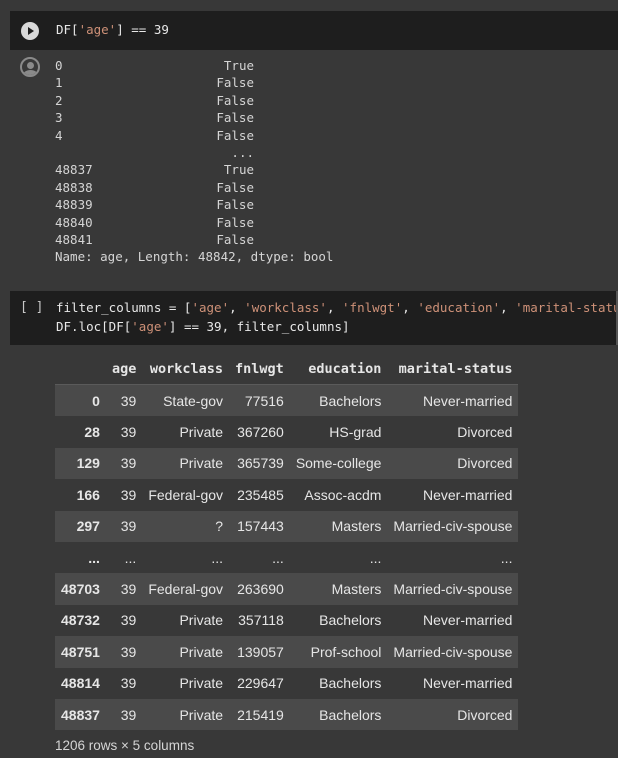 The height and width of the screenshot is (758, 618). I want to click on table-cell: Married-civ-spouse, so click(453, 589).